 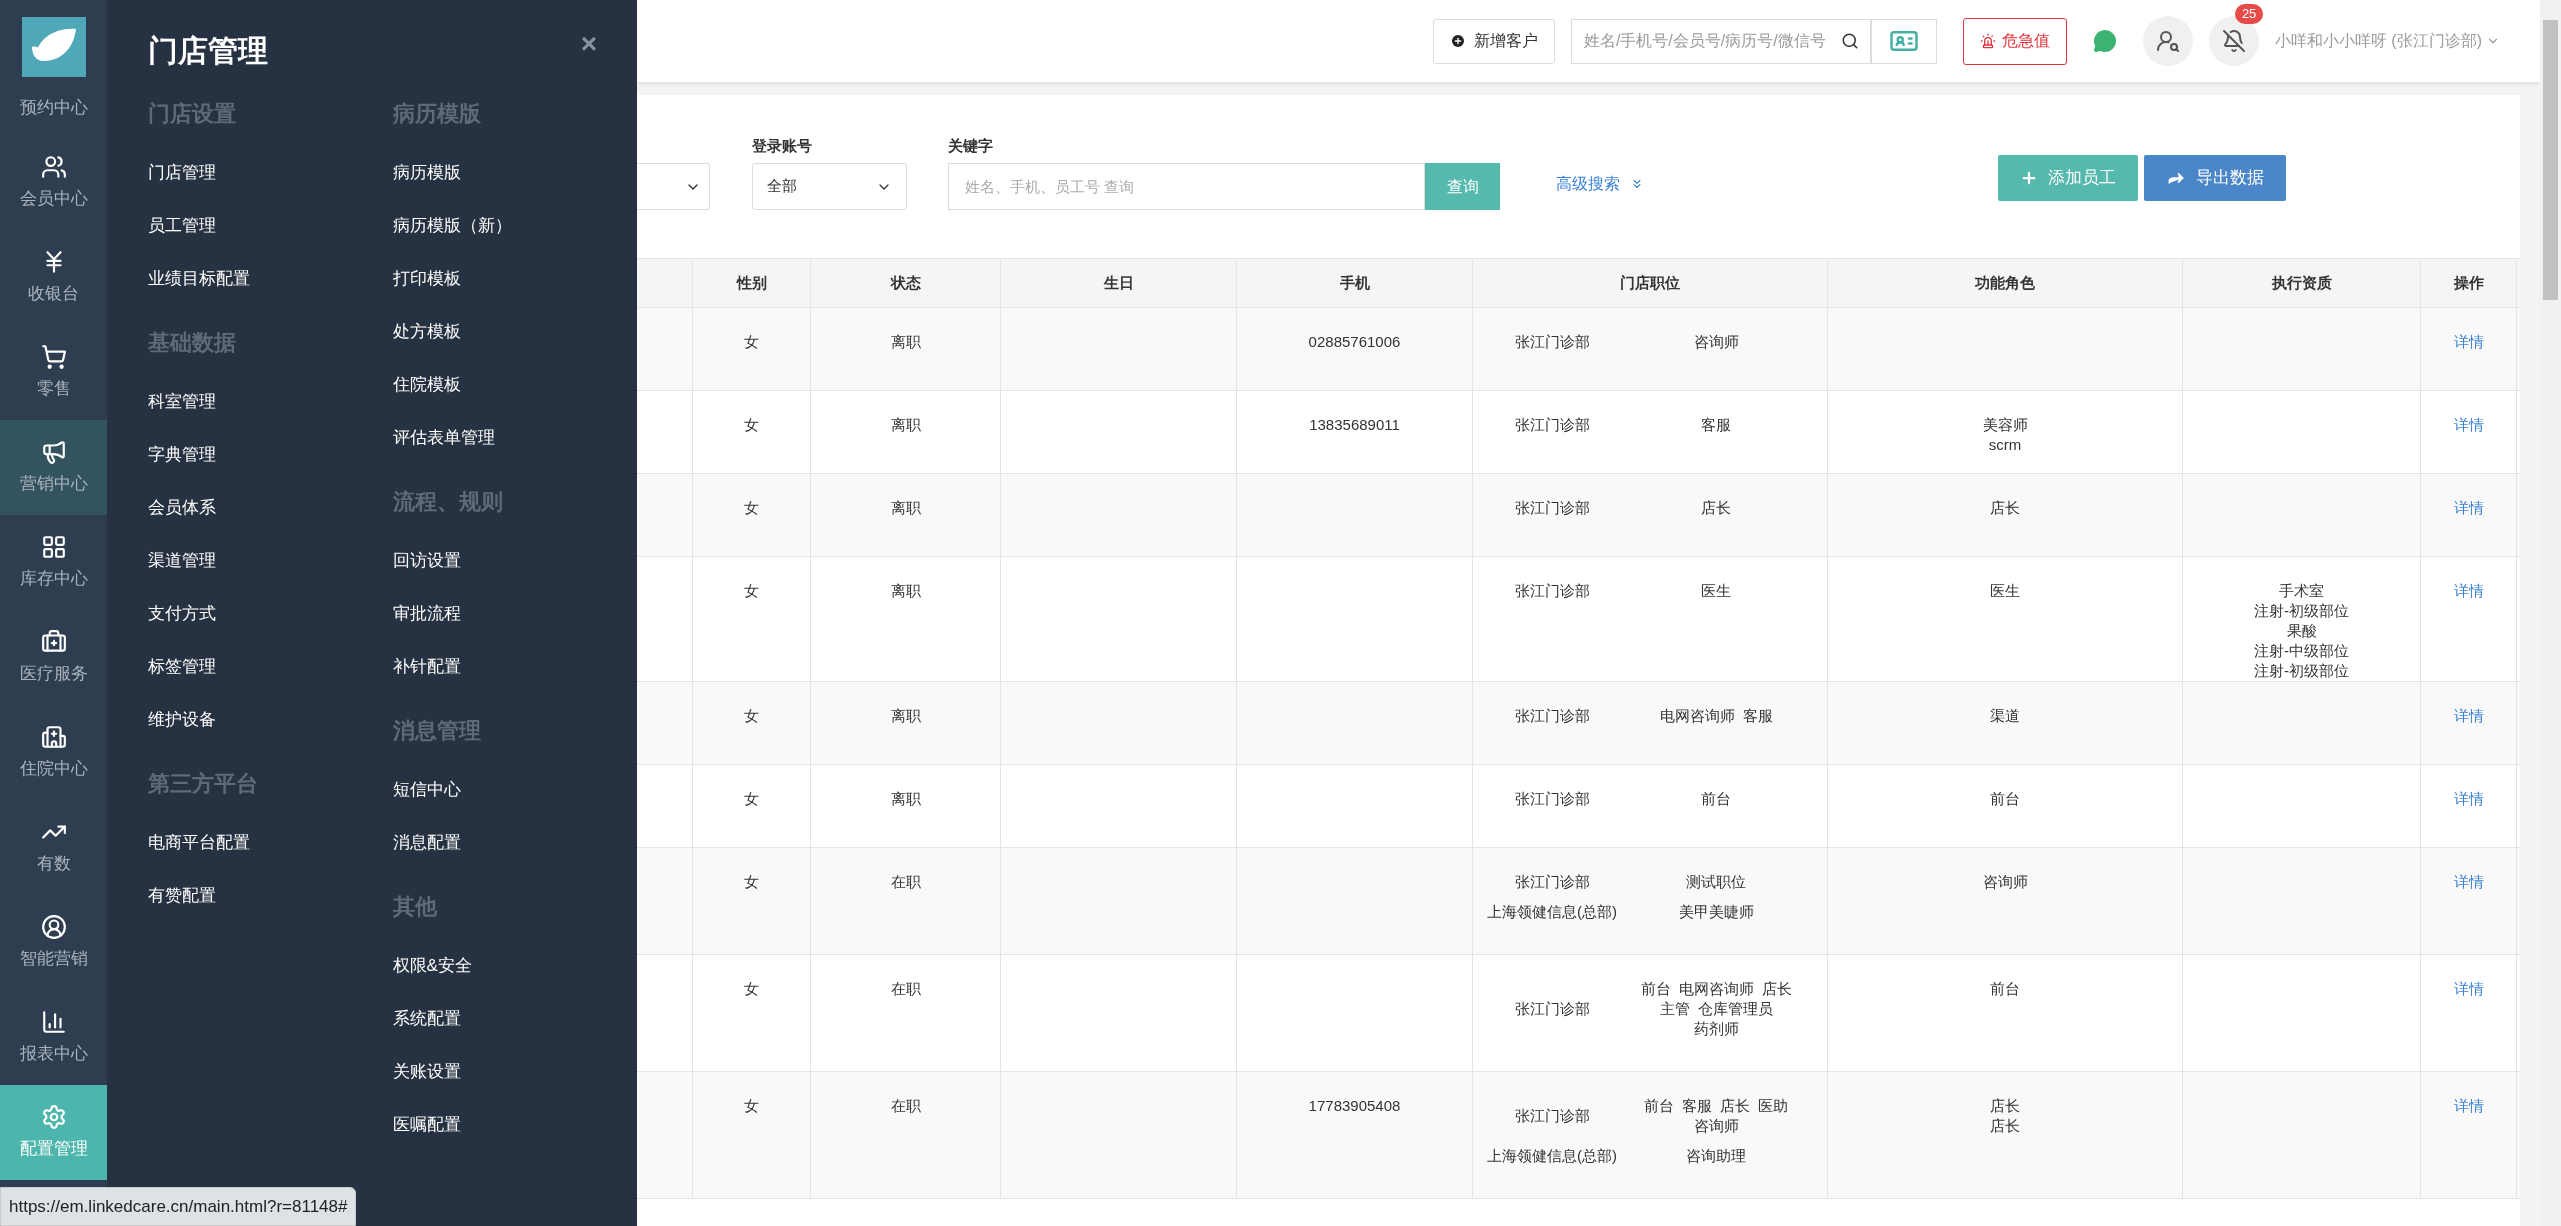 What do you see at coordinates (1716, 882) in the screenshot?
I see `position-name: 测试职位` at bounding box center [1716, 882].